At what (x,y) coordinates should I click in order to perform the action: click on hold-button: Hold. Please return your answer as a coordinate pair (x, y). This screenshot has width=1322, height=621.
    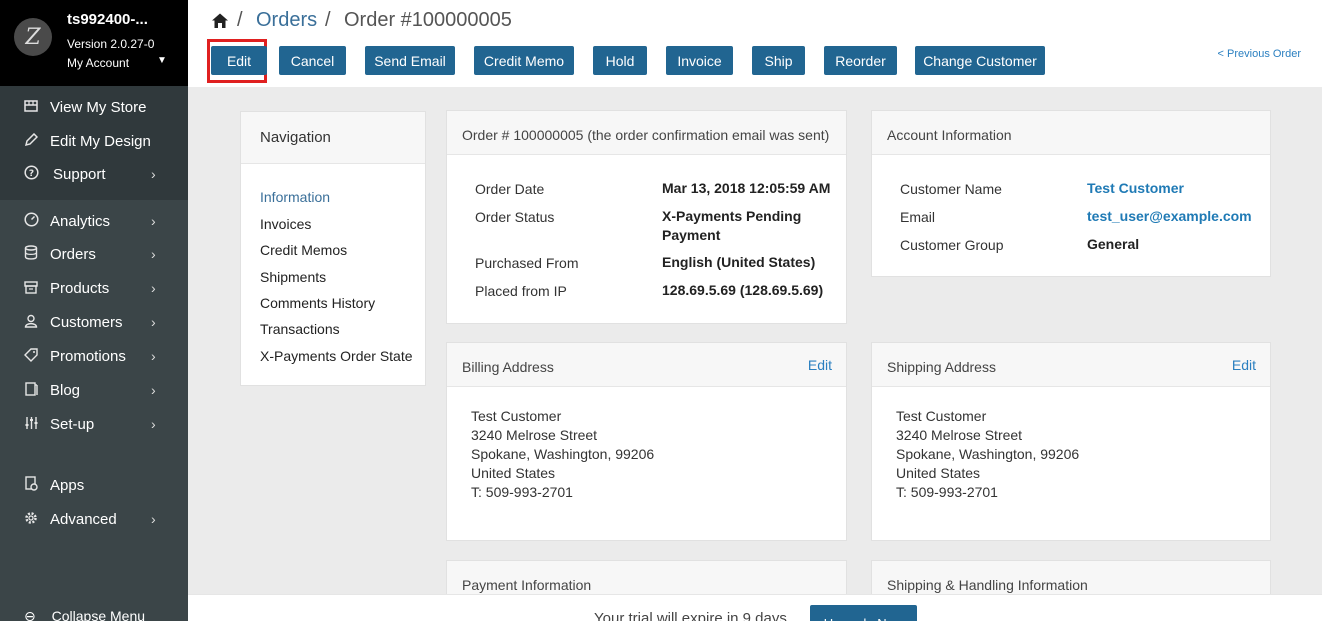
    Looking at the image, I should click on (620, 60).